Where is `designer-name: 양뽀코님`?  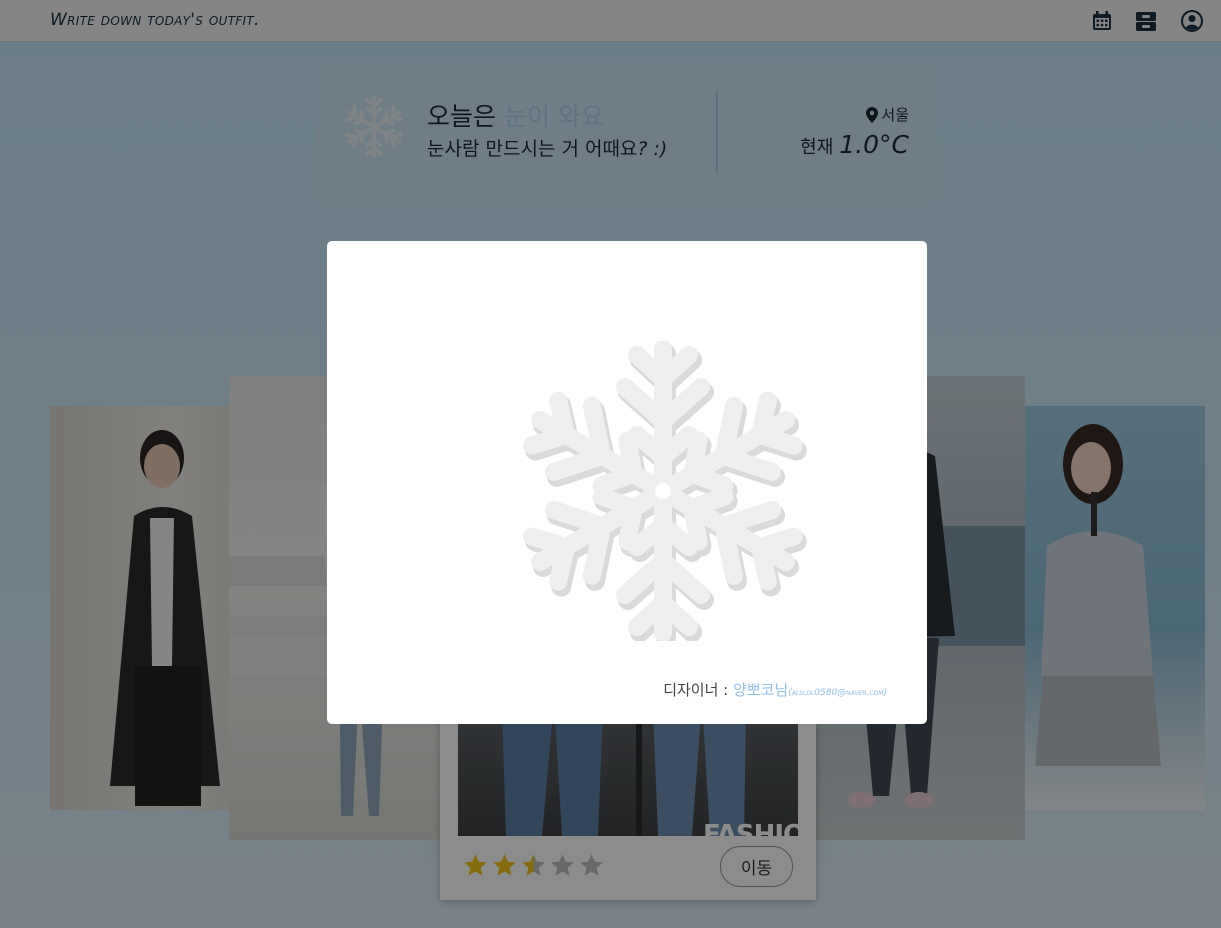
designer-name: 양뽀코님 is located at coordinates (761, 690).